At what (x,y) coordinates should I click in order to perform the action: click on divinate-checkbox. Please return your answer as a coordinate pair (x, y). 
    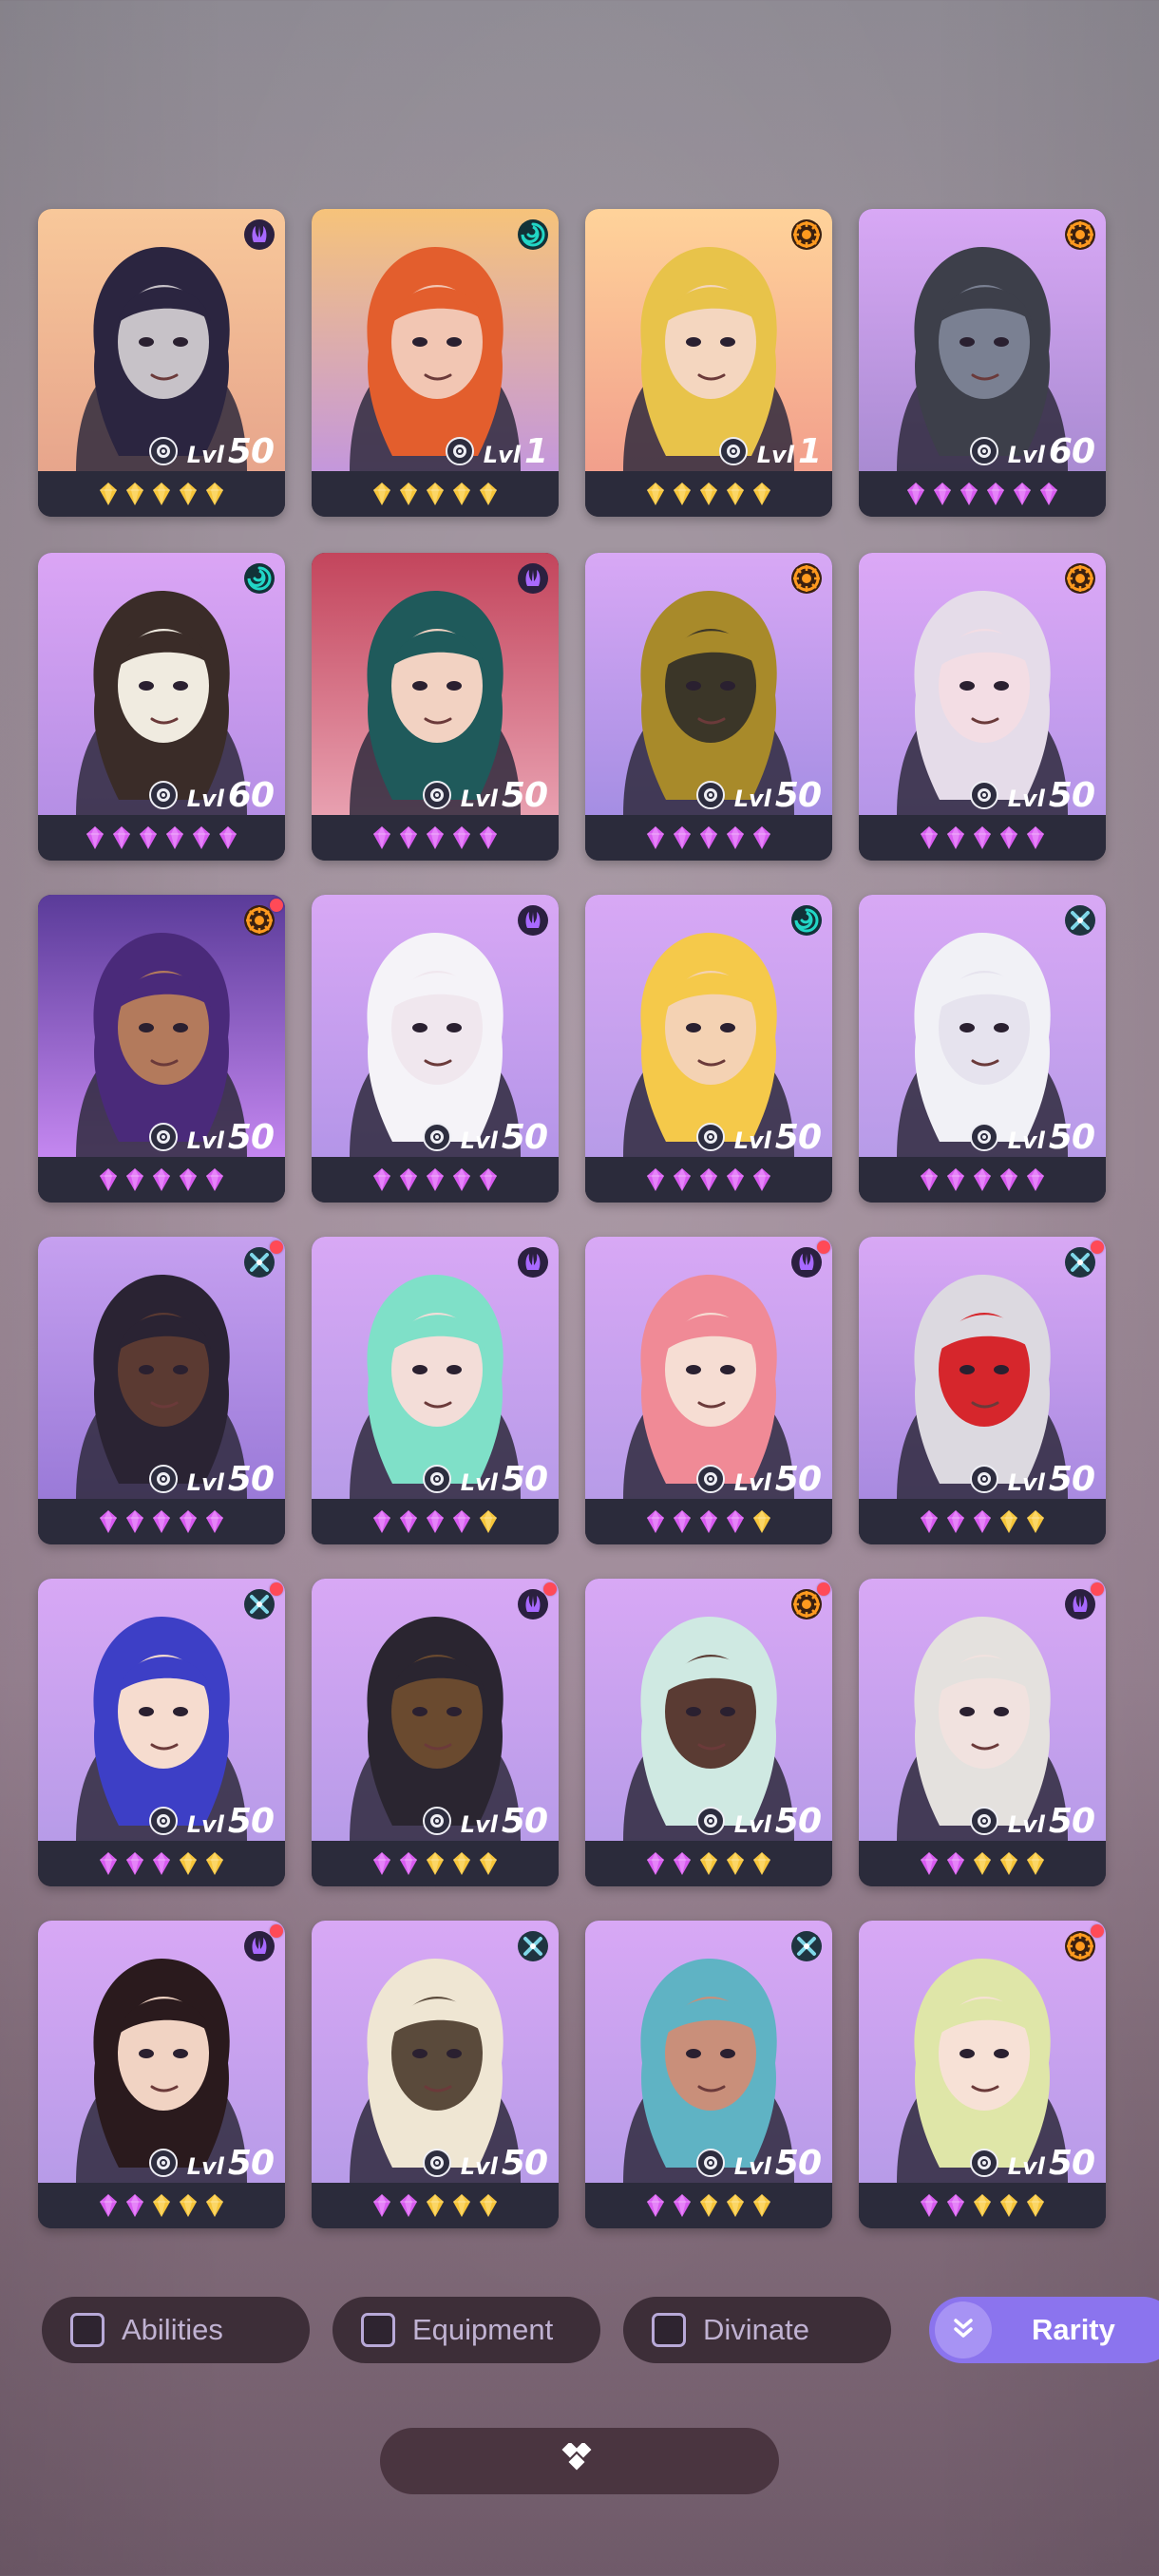
    Looking at the image, I should click on (669, 2330).